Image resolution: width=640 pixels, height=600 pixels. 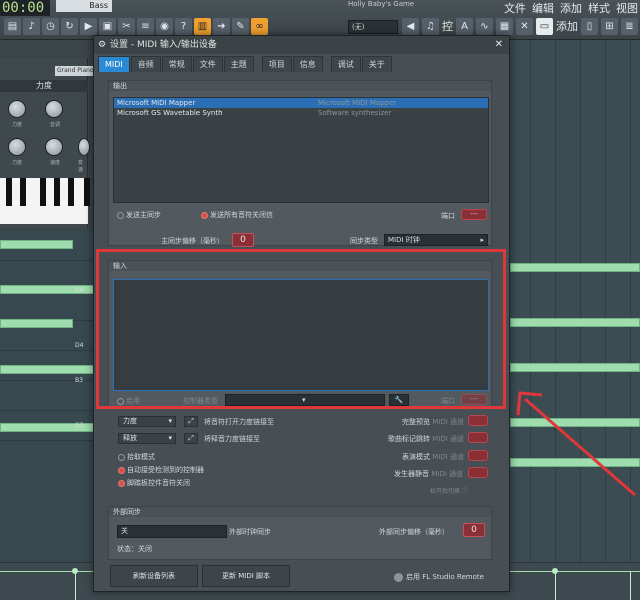 I want to click on alt-icon: A, so click(x=464, y=26).